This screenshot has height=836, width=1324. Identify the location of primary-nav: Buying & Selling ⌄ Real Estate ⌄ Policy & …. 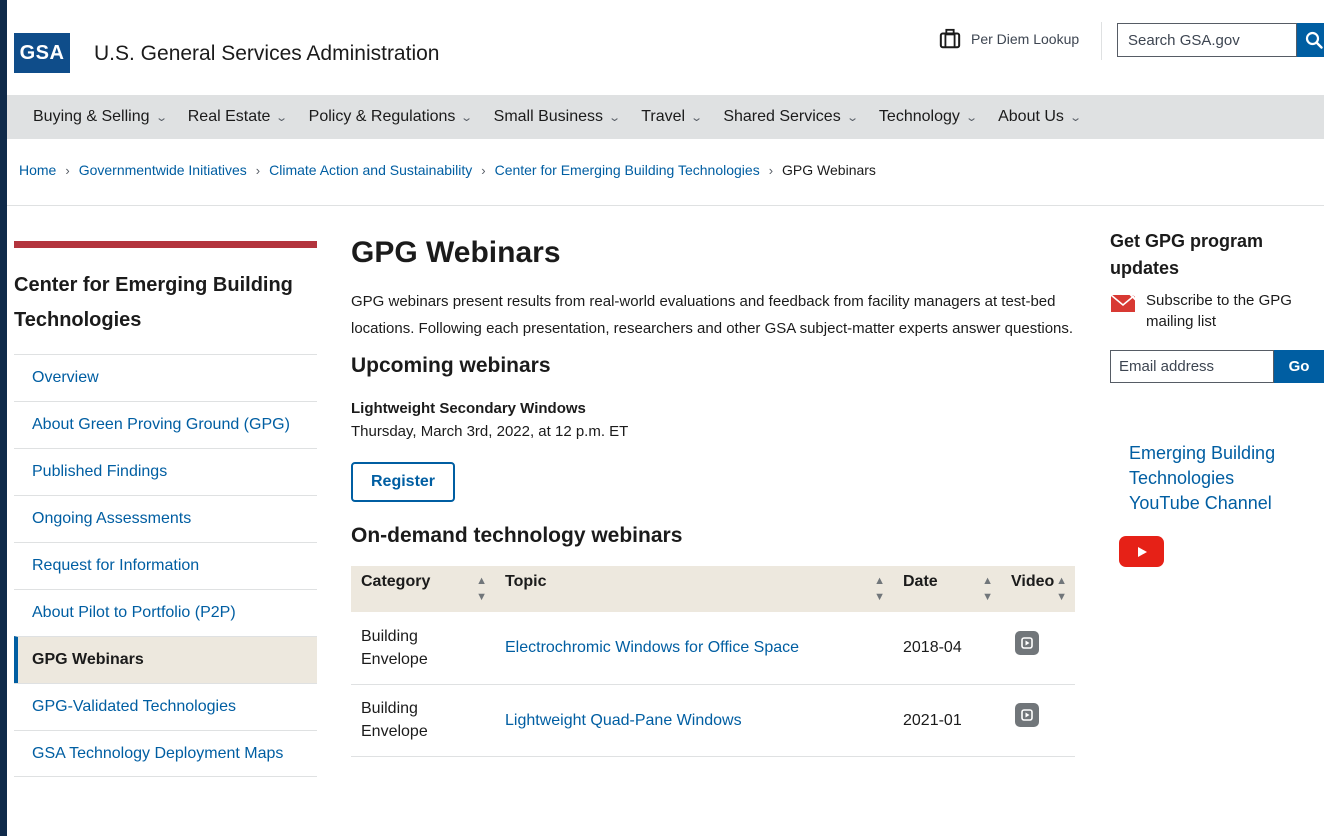
(665, 117).